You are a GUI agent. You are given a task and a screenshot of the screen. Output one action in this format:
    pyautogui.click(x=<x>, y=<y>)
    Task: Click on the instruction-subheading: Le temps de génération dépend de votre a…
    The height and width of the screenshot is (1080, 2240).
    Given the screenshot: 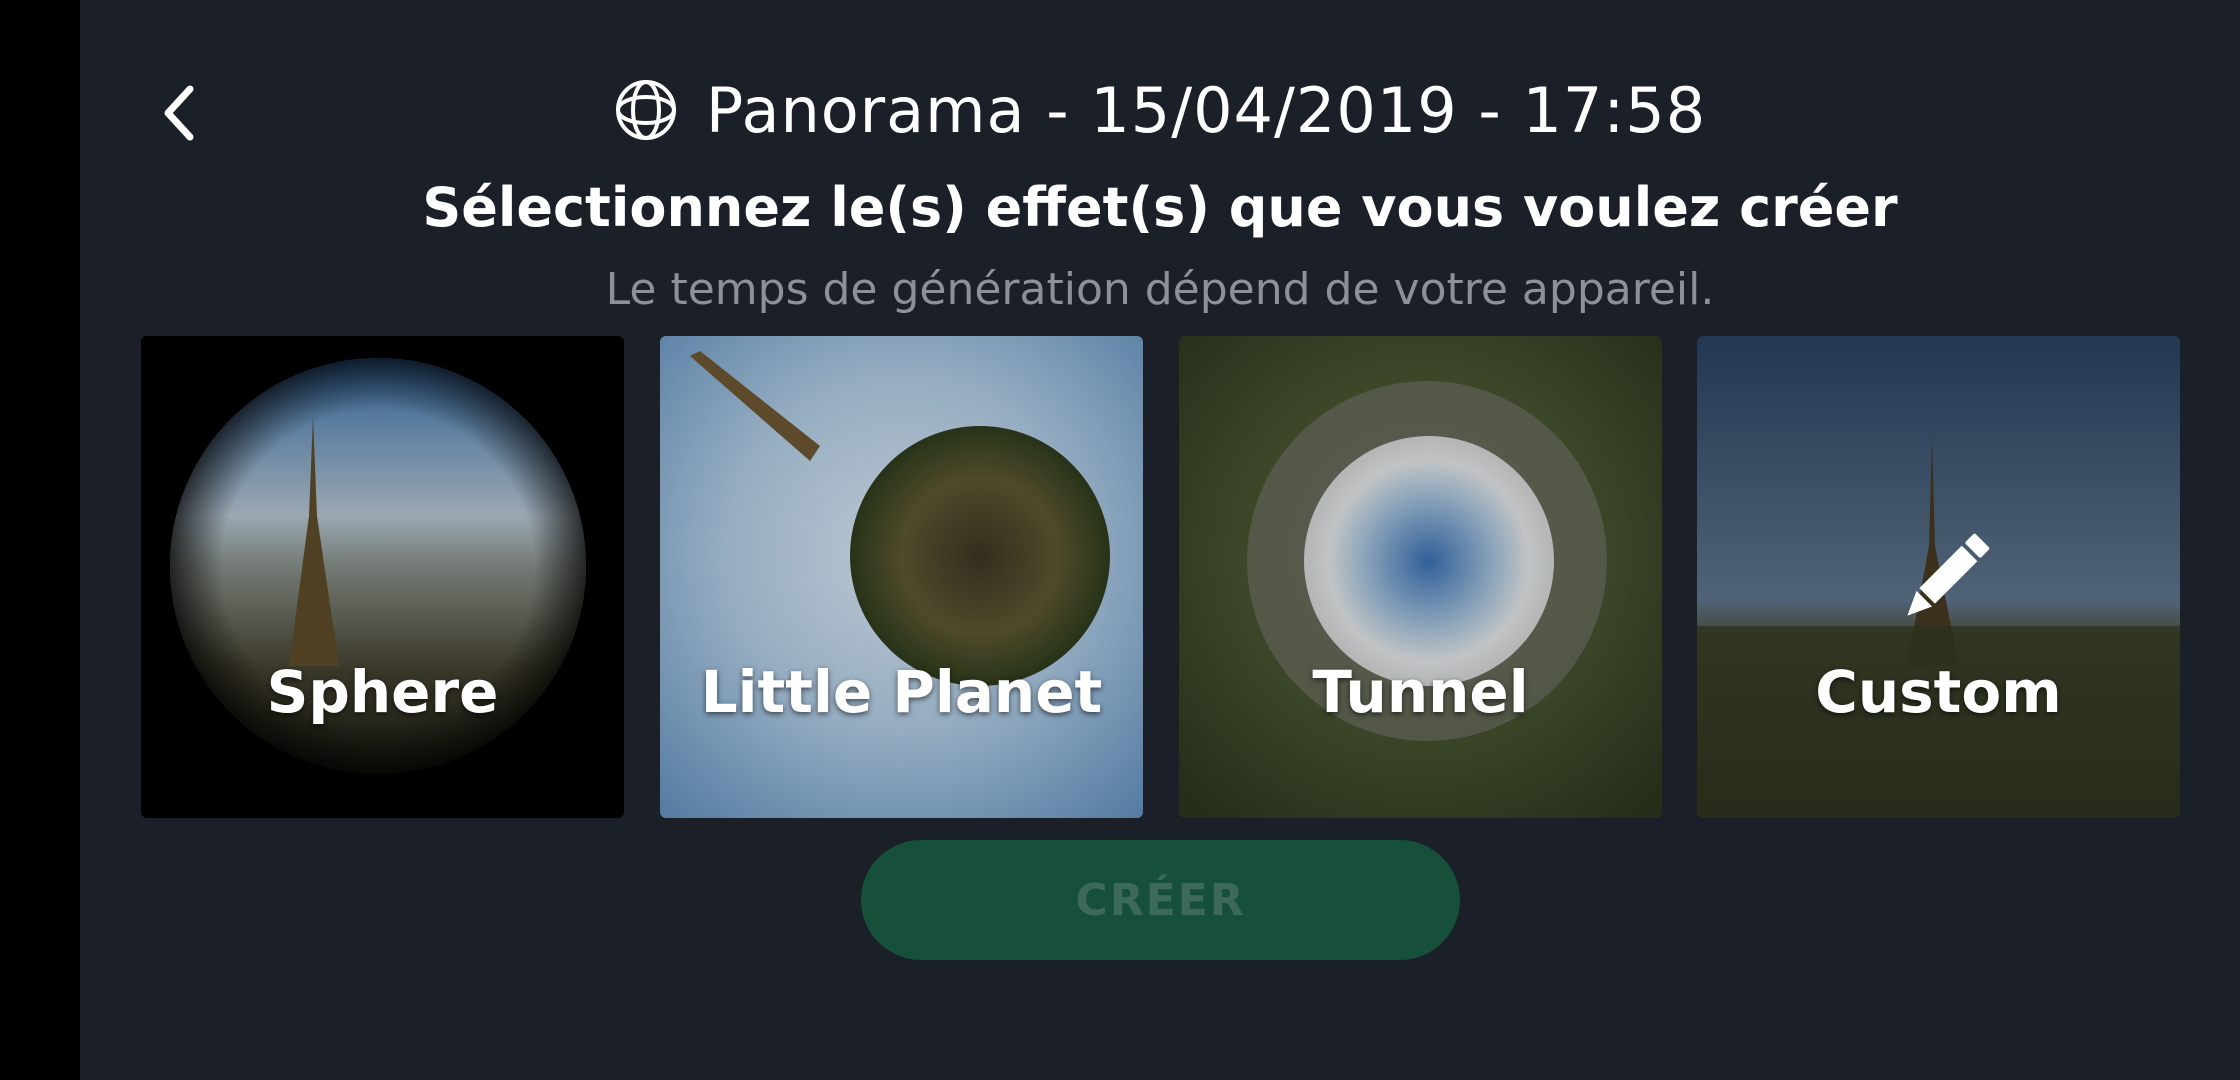 What is the action you would take?
    pyautogui.click(x=1160, y=289)
    